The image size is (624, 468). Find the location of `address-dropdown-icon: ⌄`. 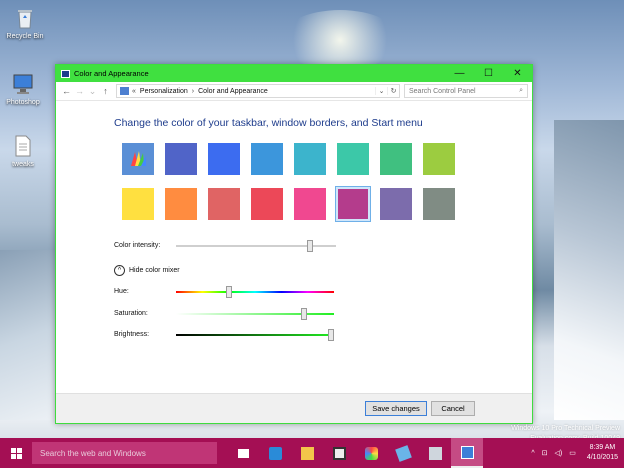

address-dropdown-icon: ⌄ is located at coordinates (381, 91).